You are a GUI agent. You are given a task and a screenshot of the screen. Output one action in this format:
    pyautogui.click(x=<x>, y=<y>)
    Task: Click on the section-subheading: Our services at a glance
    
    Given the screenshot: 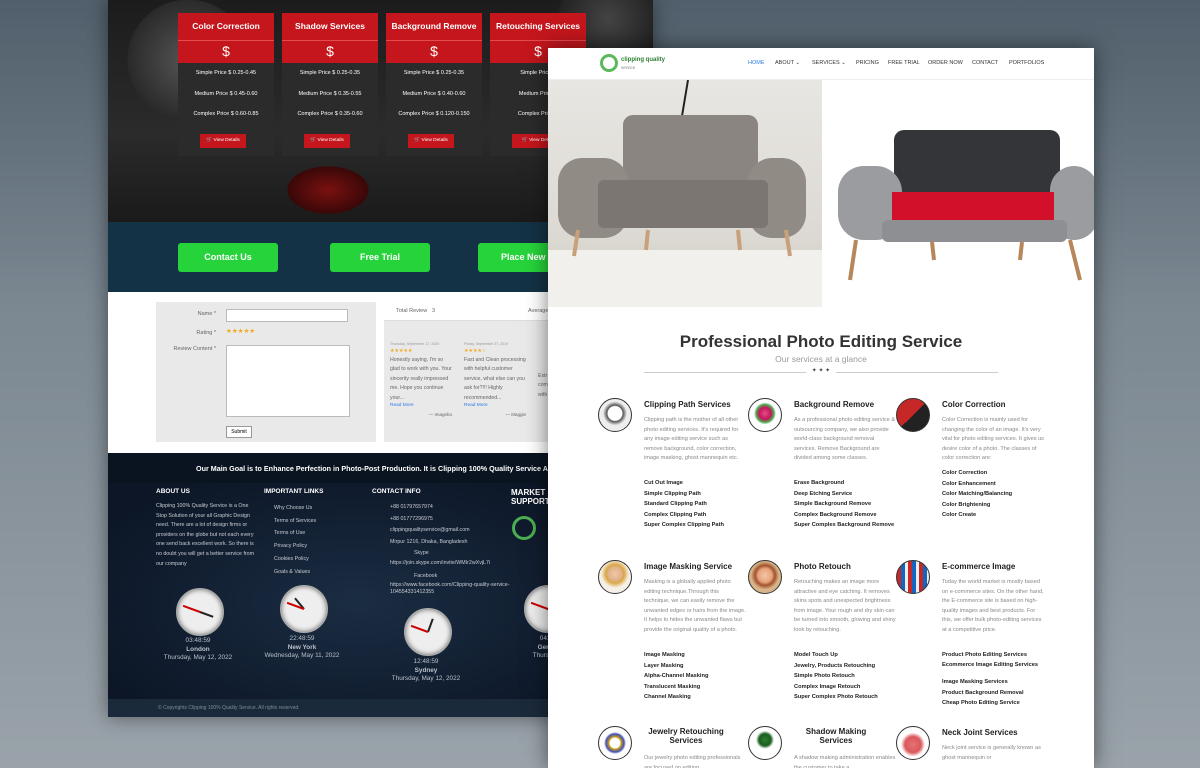 What is the action you would take?
    pyautogui.click(x=821, y=359)
    